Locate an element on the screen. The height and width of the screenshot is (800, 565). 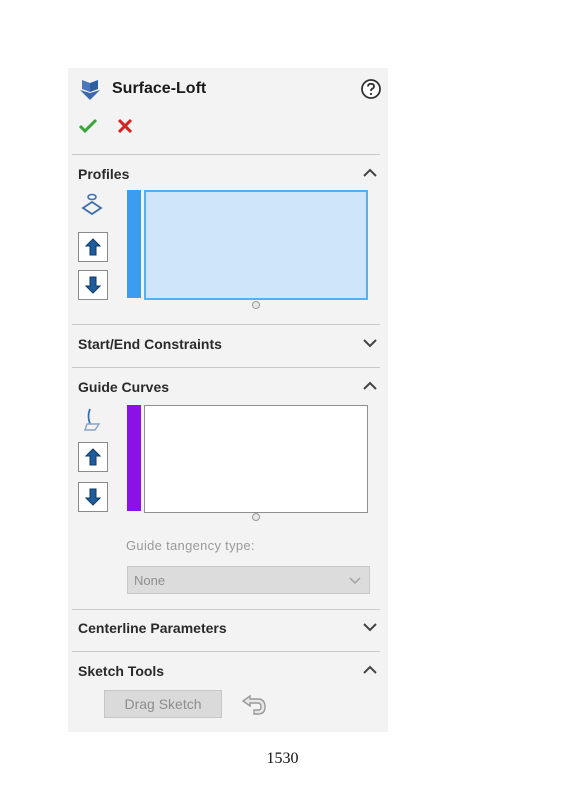
guide-tangency-select: None is located at coordinates (248, 580).